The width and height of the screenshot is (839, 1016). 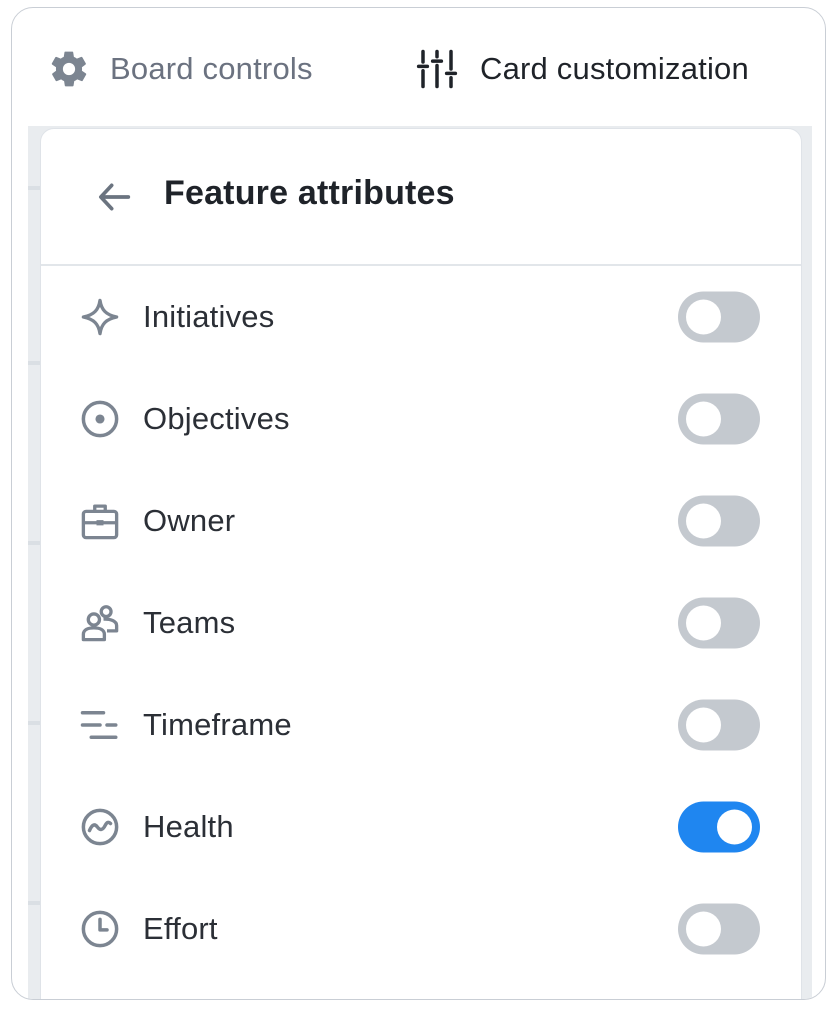 I want to click on attribute-row-owner: Owner, so click(x=421, y=521).